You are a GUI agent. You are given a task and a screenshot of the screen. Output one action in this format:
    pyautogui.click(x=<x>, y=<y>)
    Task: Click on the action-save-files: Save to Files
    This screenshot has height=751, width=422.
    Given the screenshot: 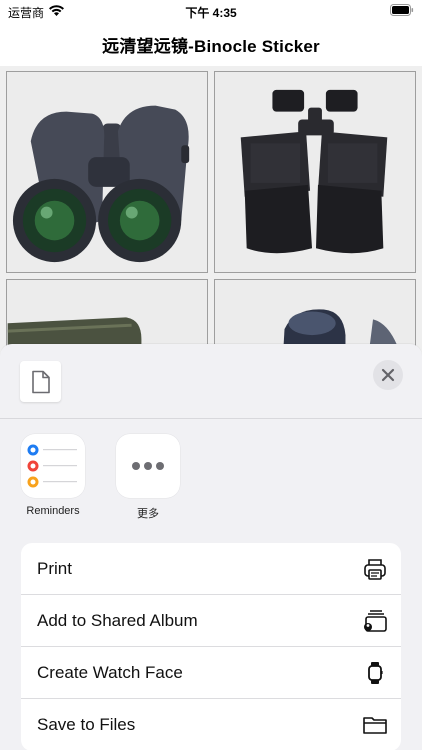 What is the action you would take?
    pyautogui.click(x=211, y=725)
    